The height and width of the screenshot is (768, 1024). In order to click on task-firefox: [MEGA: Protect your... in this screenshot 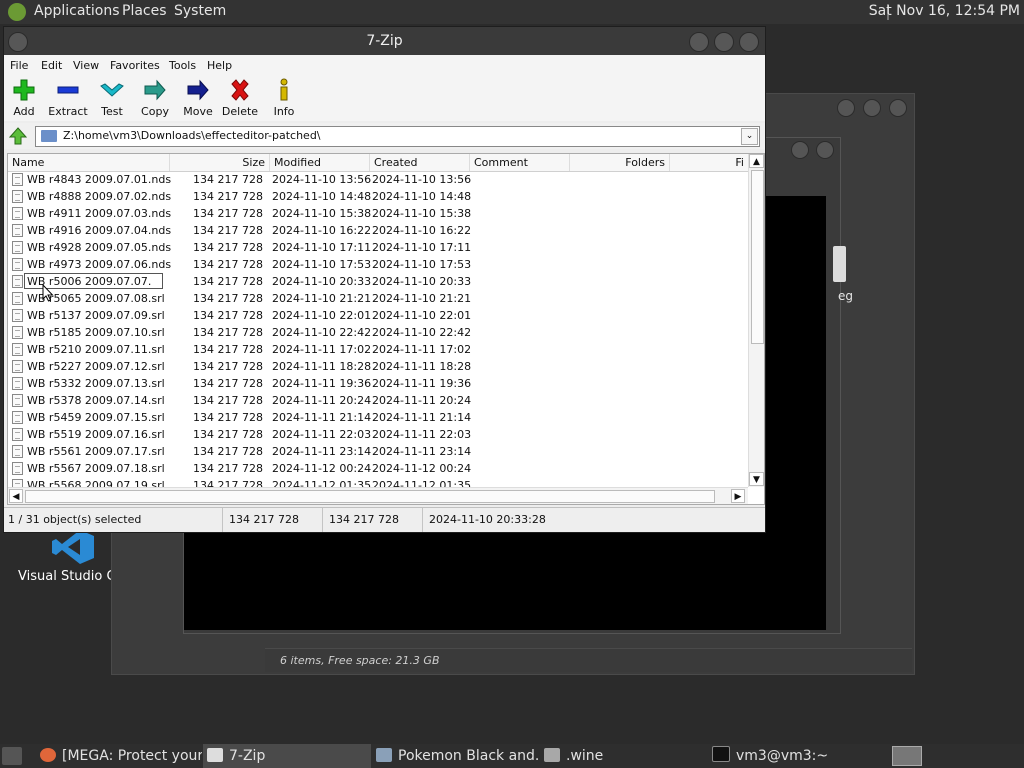, I will do `click(119, 756)`.